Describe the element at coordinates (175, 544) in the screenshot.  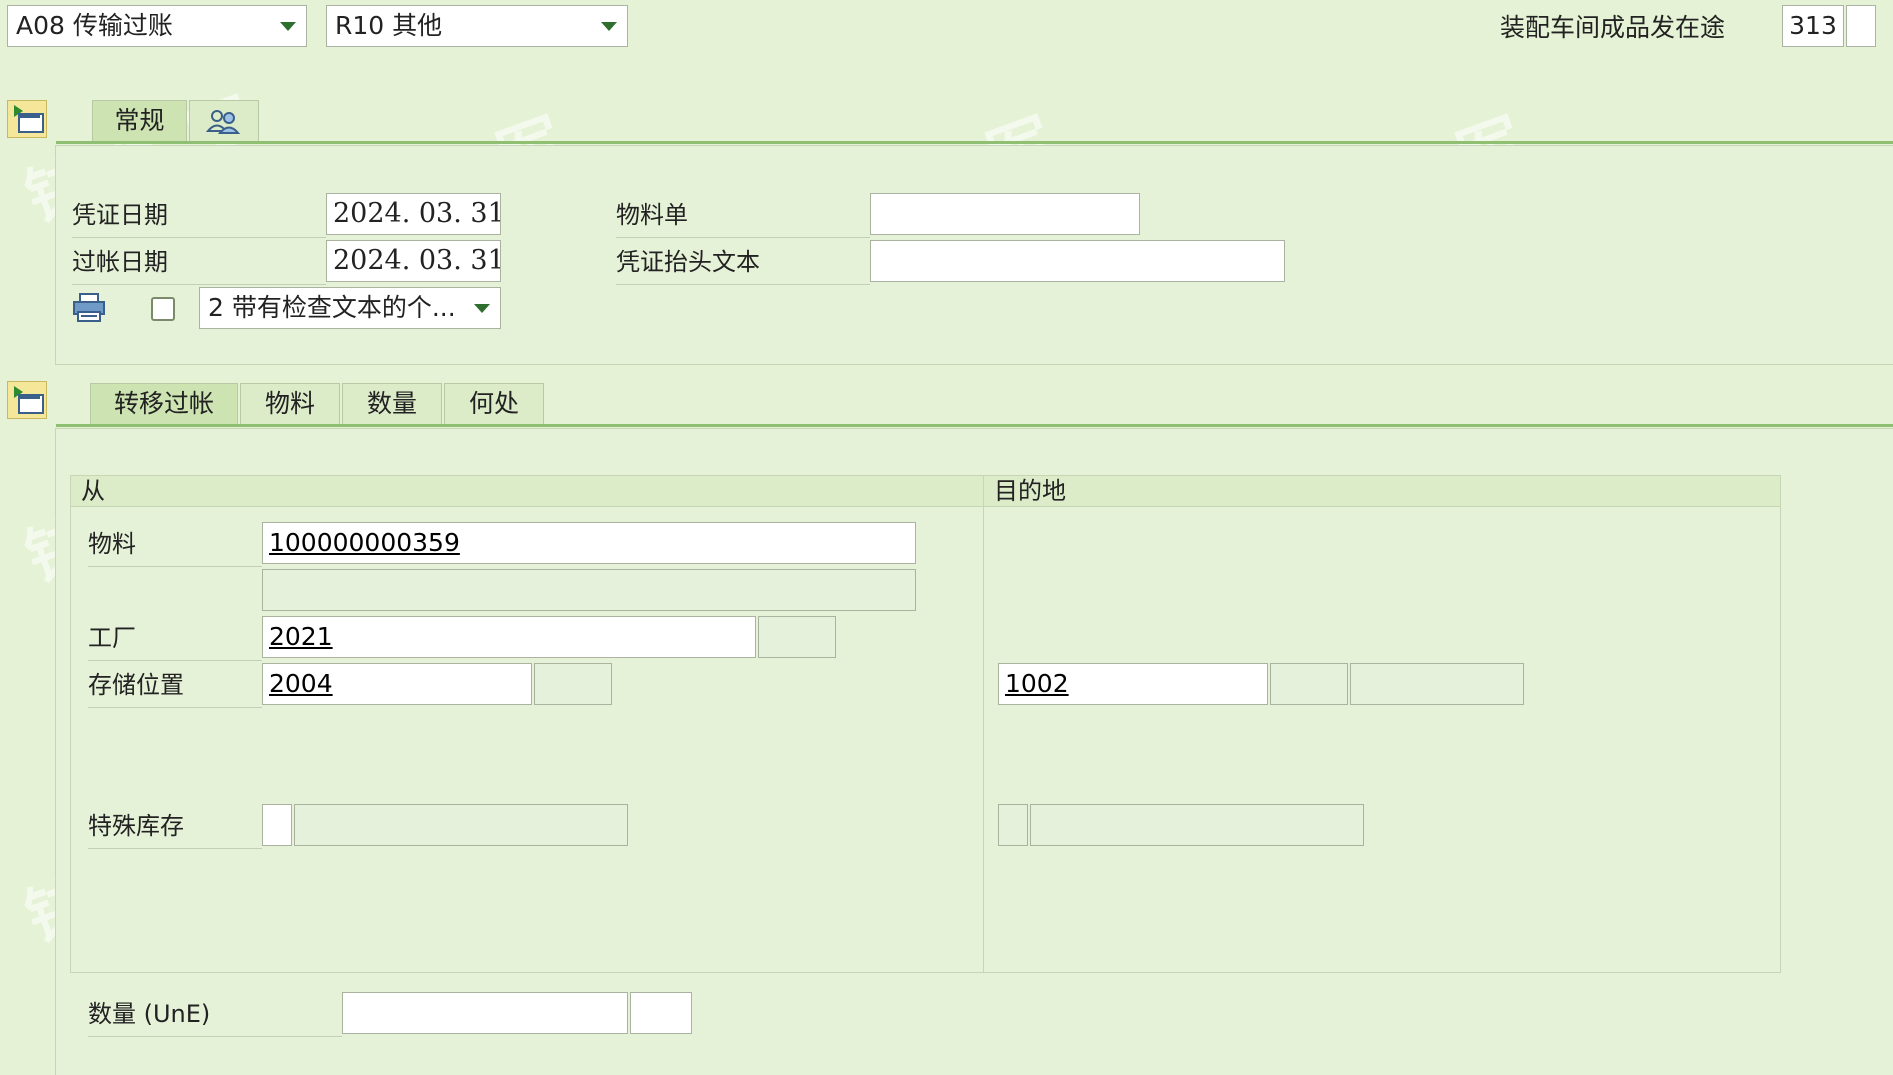
I see `material-label: 物料` at that location.